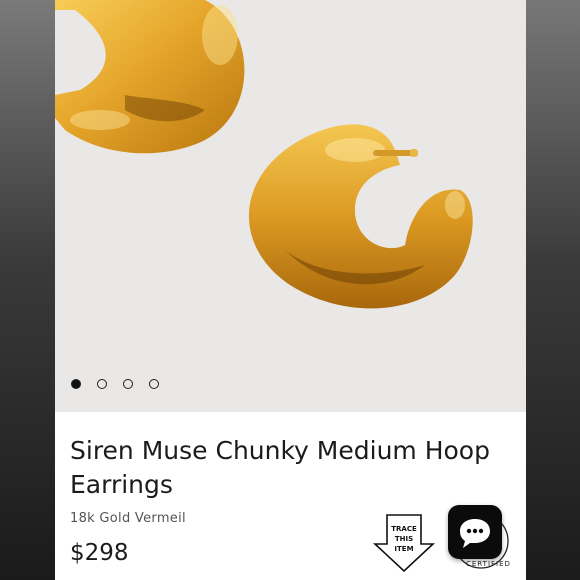 The height and width of the screenshot is (580, 580). Describe the element at coordinates (128, 518) in the screenshot. I see `product-material: 18k Gold Vermeil` at that location.